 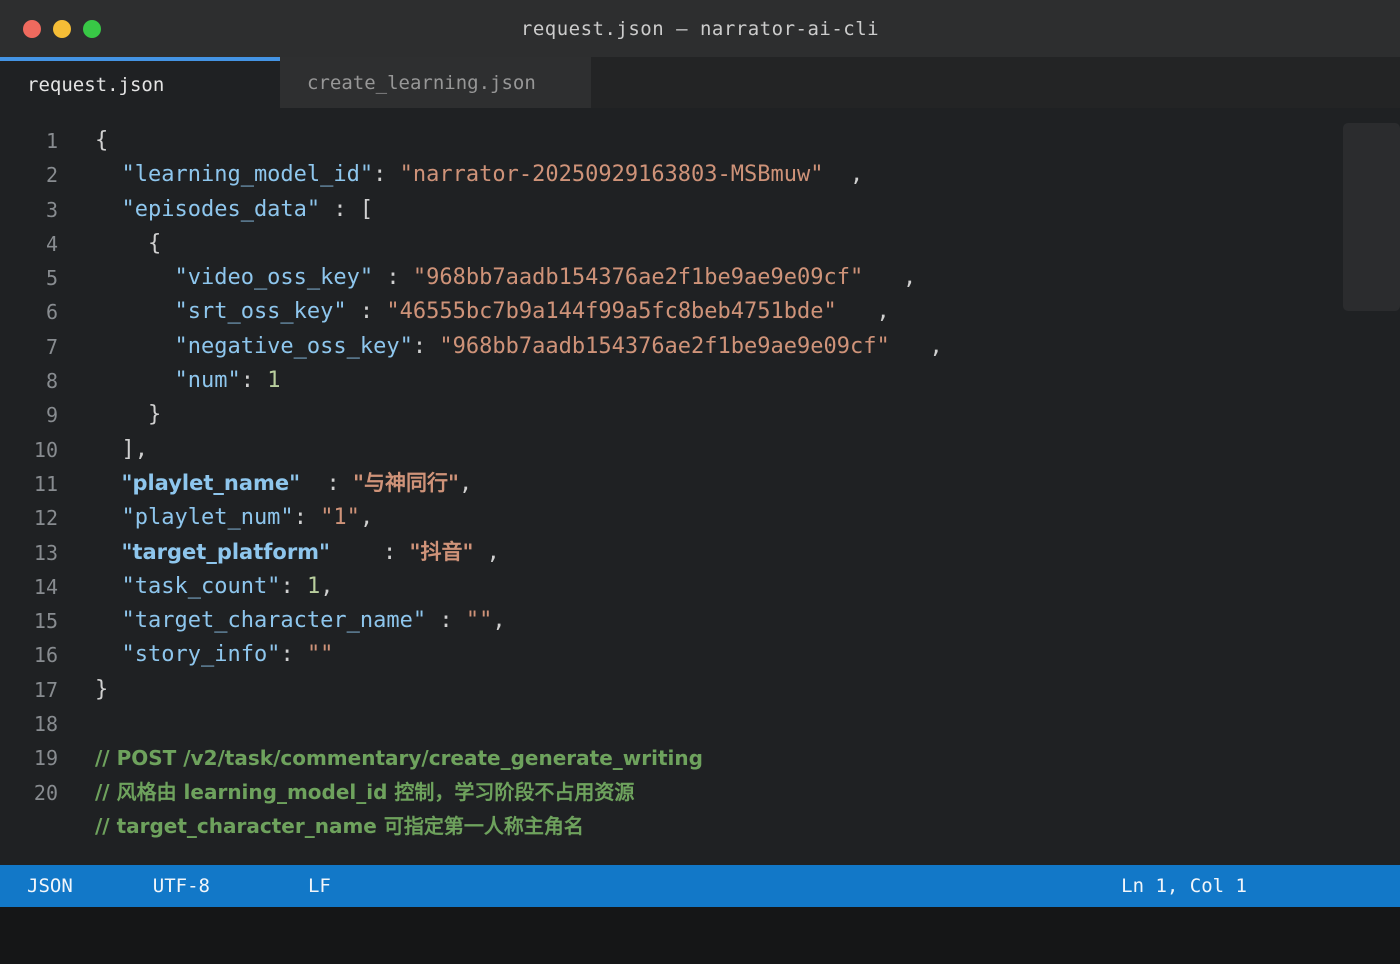 I want to click on code-line: 3 "episodes_data" : [, so click(x=700, y=210).